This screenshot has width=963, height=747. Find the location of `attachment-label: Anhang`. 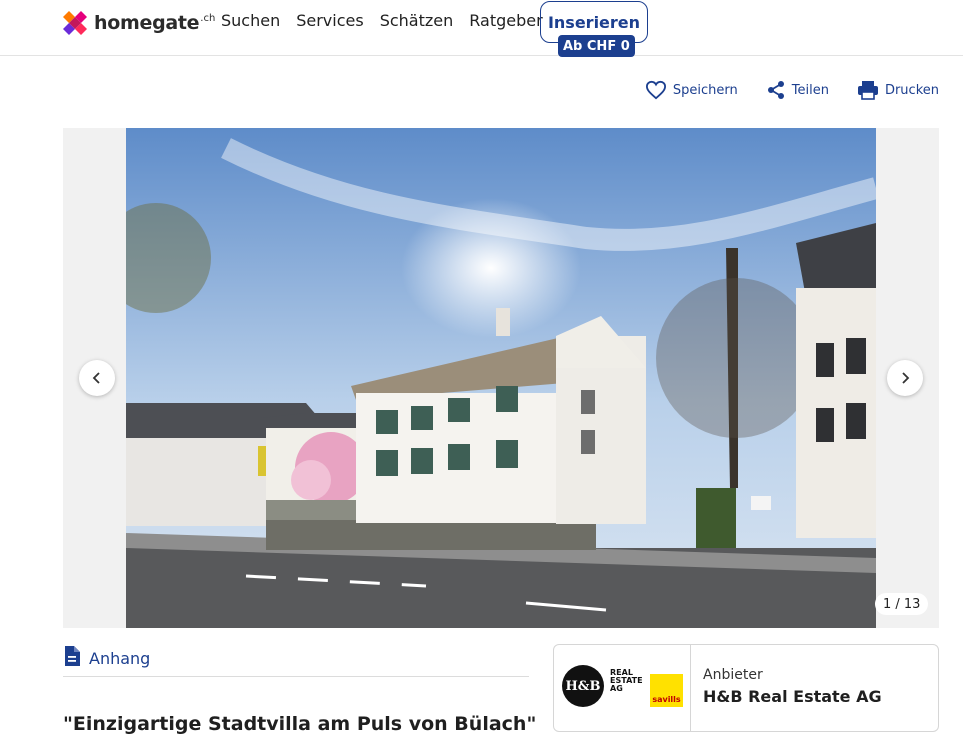

attachment-label: Anhang is located at coordinates (120, 658).